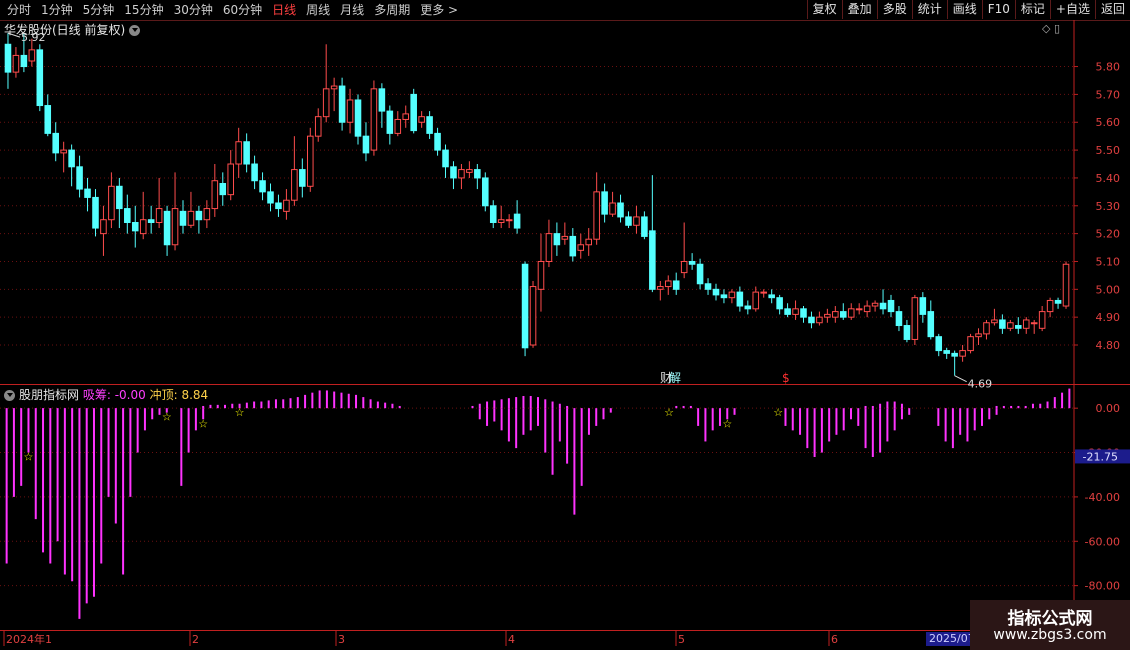  What do you see at coordinates (1050, 635) in the screenshot?
I see `watermark-url: www.zbgs3.com` at bounding box center [1050, 635].